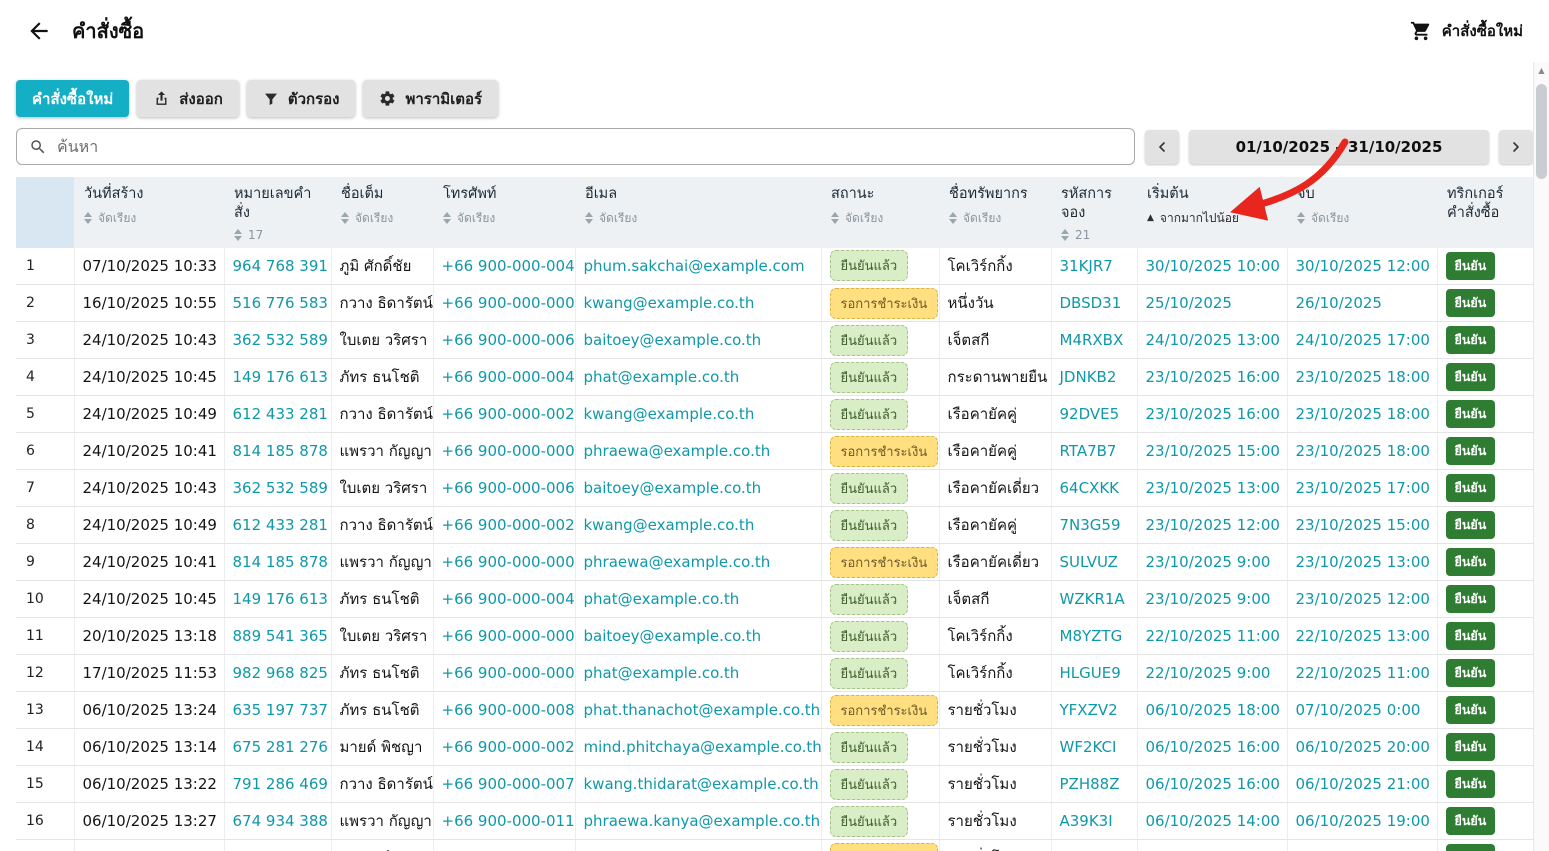 This screenshot has height=851, width=1549. What do you see at coordinates (1213, 488) in the screenshot?
I see `start-datetime-link: 23/10/2025 13:00` at bounding box center [1213, 488].